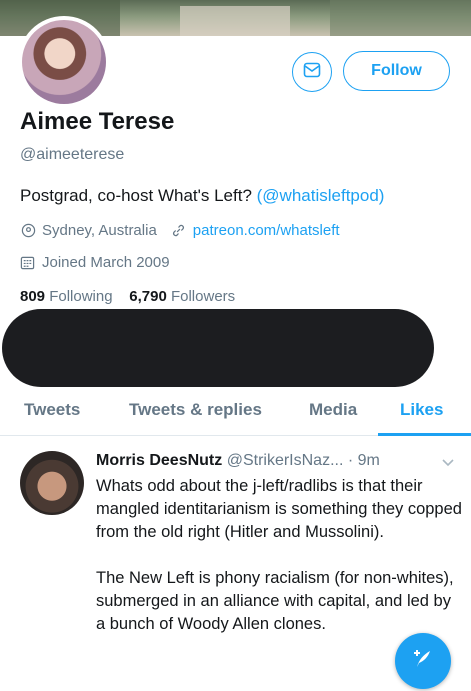 Image resolution: width=471 pixels, height=691 pixels. Describe the element at coordinates (203, 296) in the screenshot. I see `followers-label: Followers` at that location.